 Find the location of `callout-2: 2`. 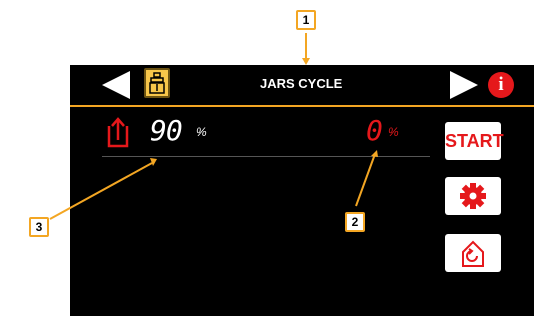

callout-2: 2 is located at coordinates (355, 222).